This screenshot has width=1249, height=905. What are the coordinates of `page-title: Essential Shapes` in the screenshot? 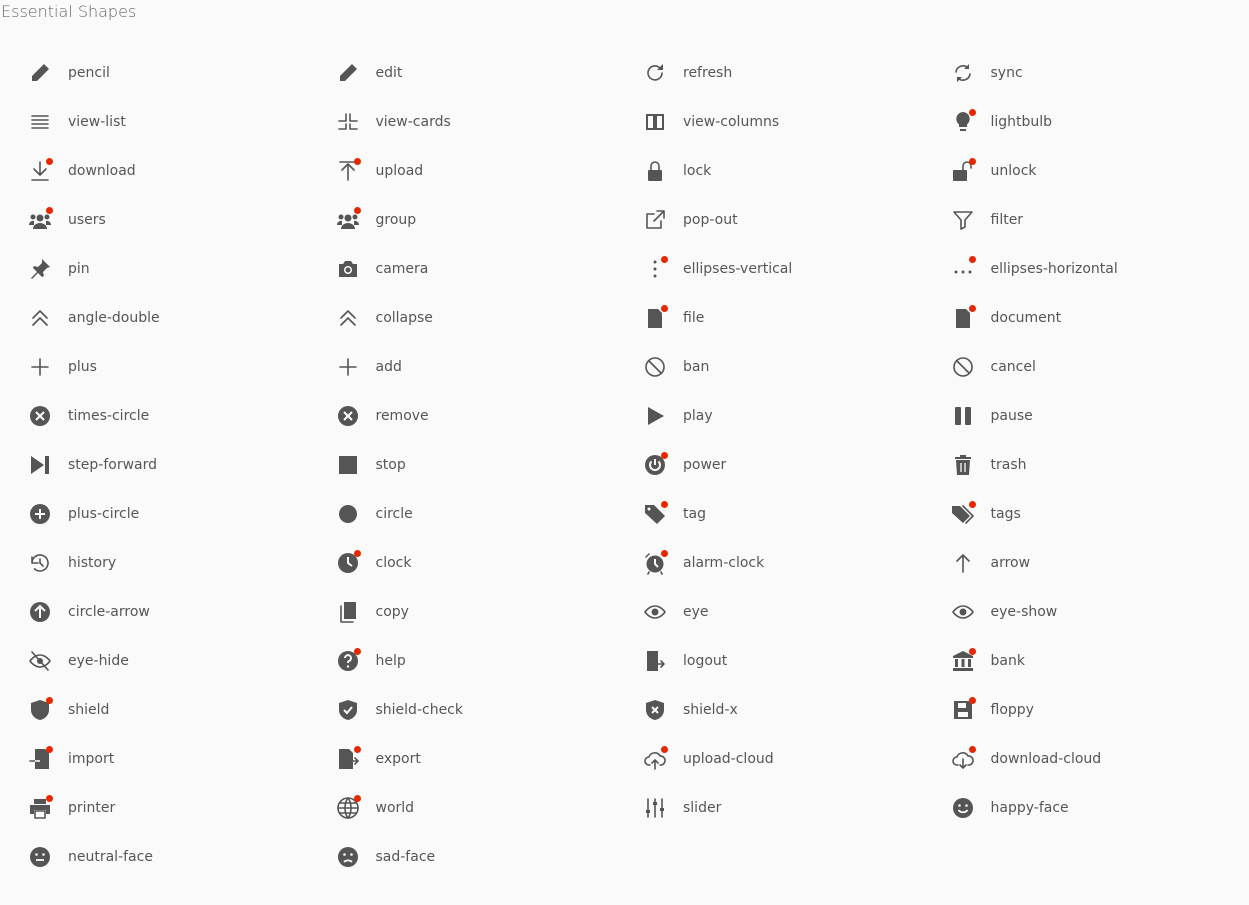 It's located at (69, 11).